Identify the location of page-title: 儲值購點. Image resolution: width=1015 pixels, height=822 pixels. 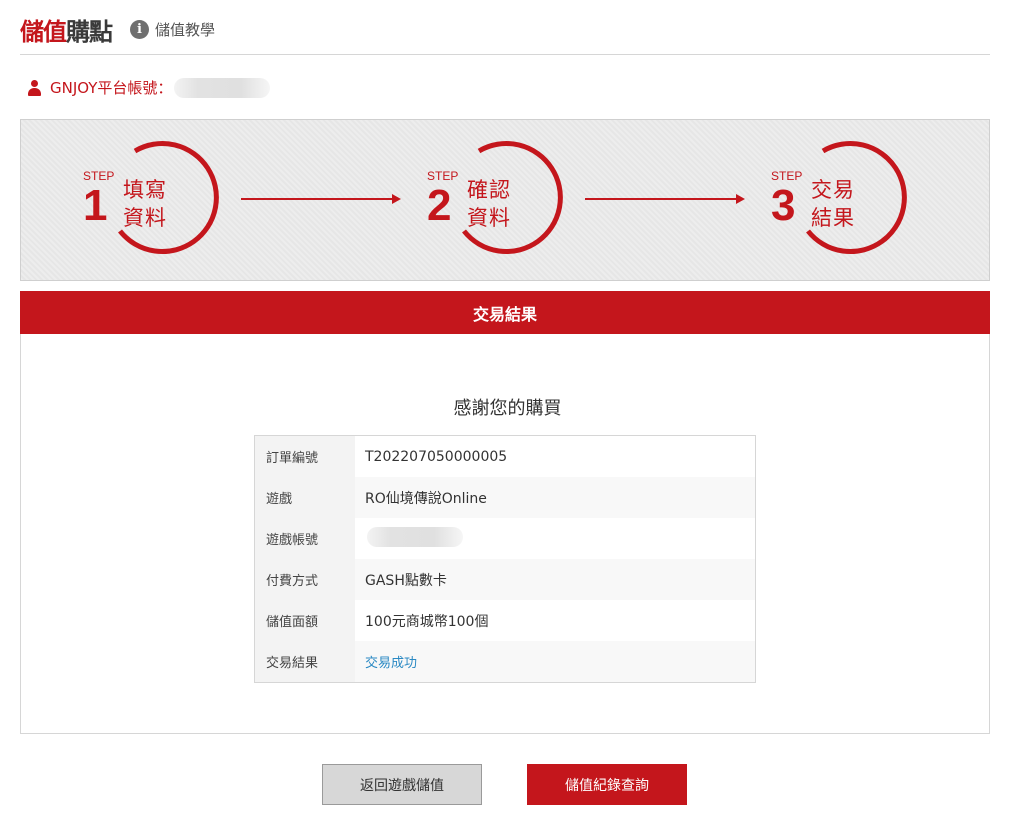
(66, 29).